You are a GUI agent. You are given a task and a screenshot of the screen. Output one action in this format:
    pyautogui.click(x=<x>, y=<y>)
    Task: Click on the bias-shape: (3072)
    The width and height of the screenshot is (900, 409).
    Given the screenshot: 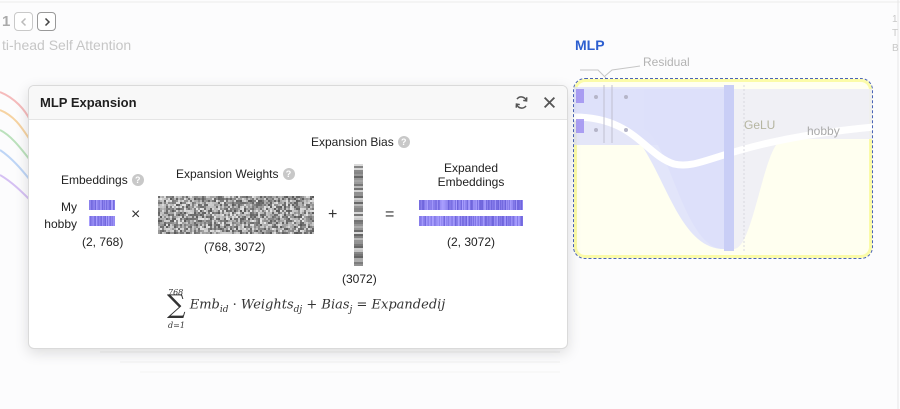 What is the action you would take?
    pyautogui.click(x=359, y=279)
    